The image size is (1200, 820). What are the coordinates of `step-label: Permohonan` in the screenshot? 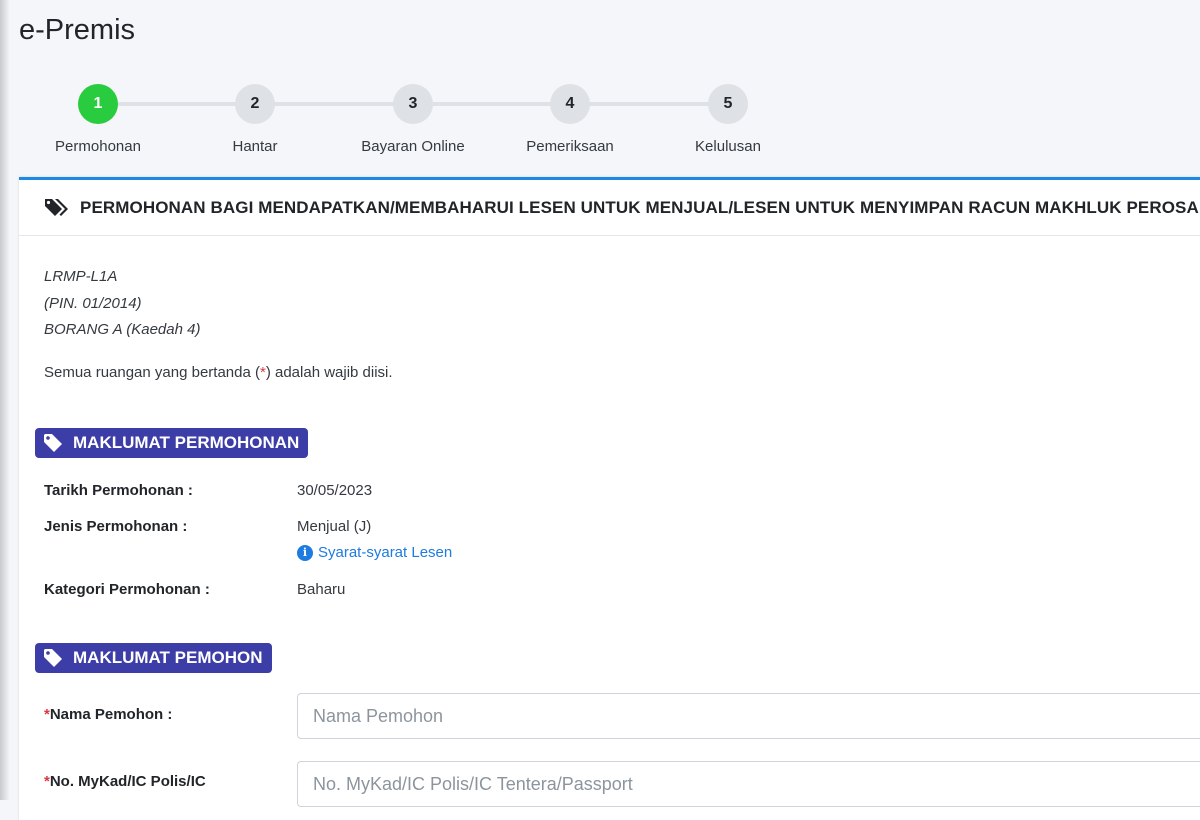 It's located at (98, 146).